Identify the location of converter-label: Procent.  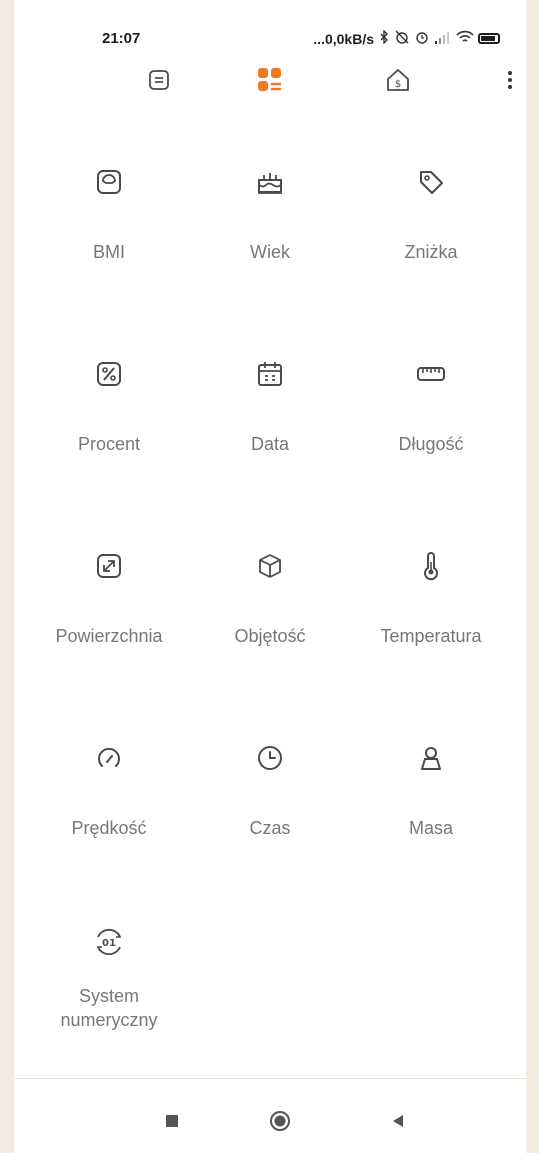
(109, 444).